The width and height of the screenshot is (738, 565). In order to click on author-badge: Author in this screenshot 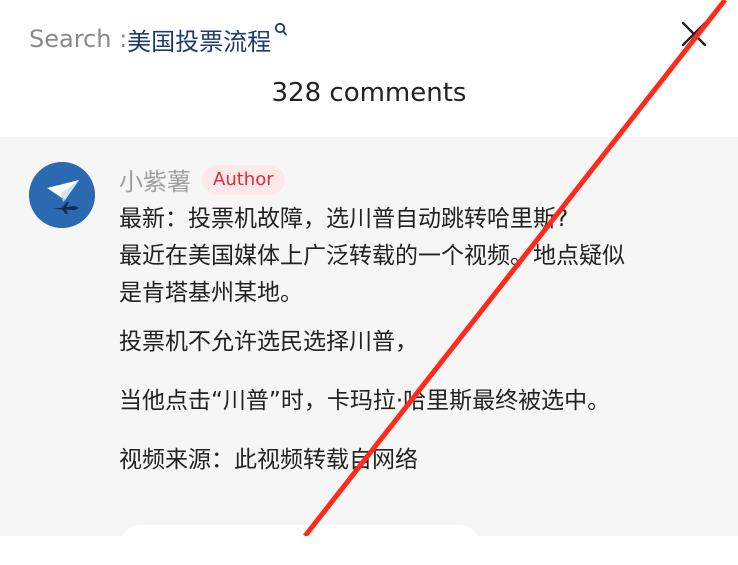, I will do `click(243, 179)`.